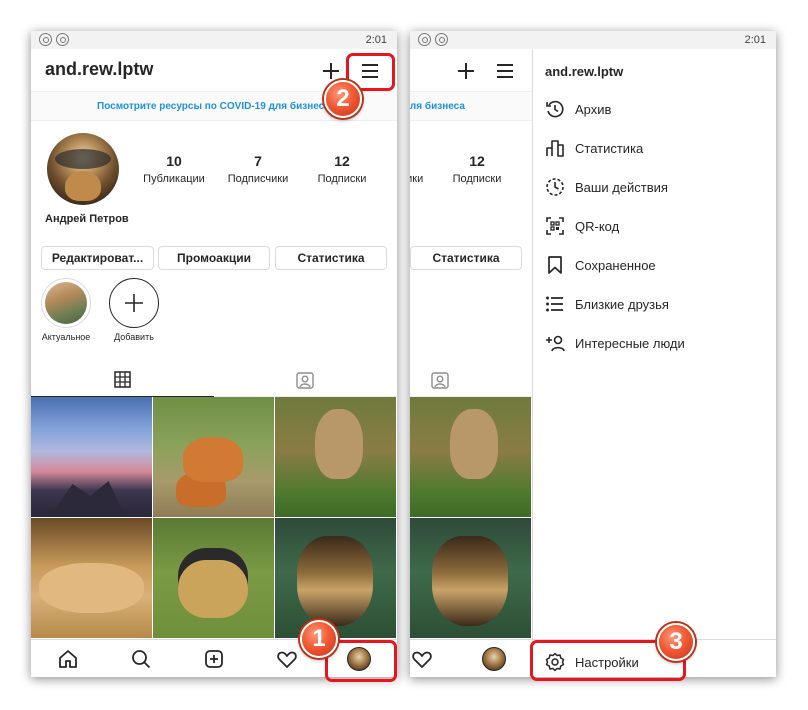  What do you see at coordinates (99, 69) in the screenshot?
I see `profile-username: and.rew.lptw` at bounding box center [99, 69].